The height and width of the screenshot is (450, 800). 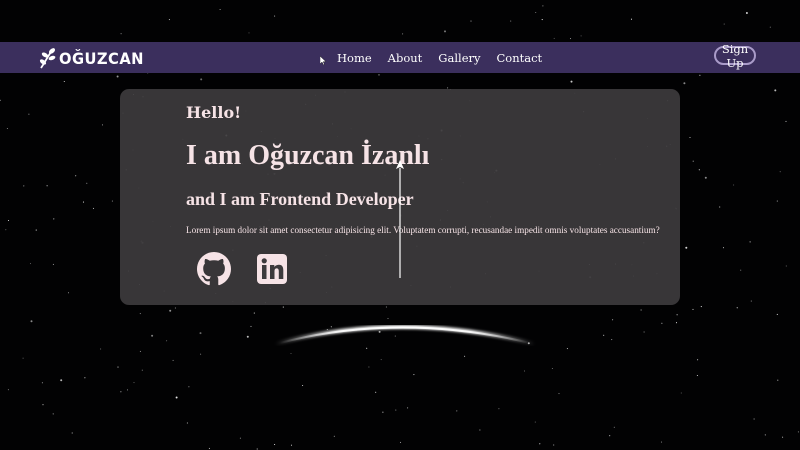 I want to click on nav-link-home: Home, so click(x=354, y=58).